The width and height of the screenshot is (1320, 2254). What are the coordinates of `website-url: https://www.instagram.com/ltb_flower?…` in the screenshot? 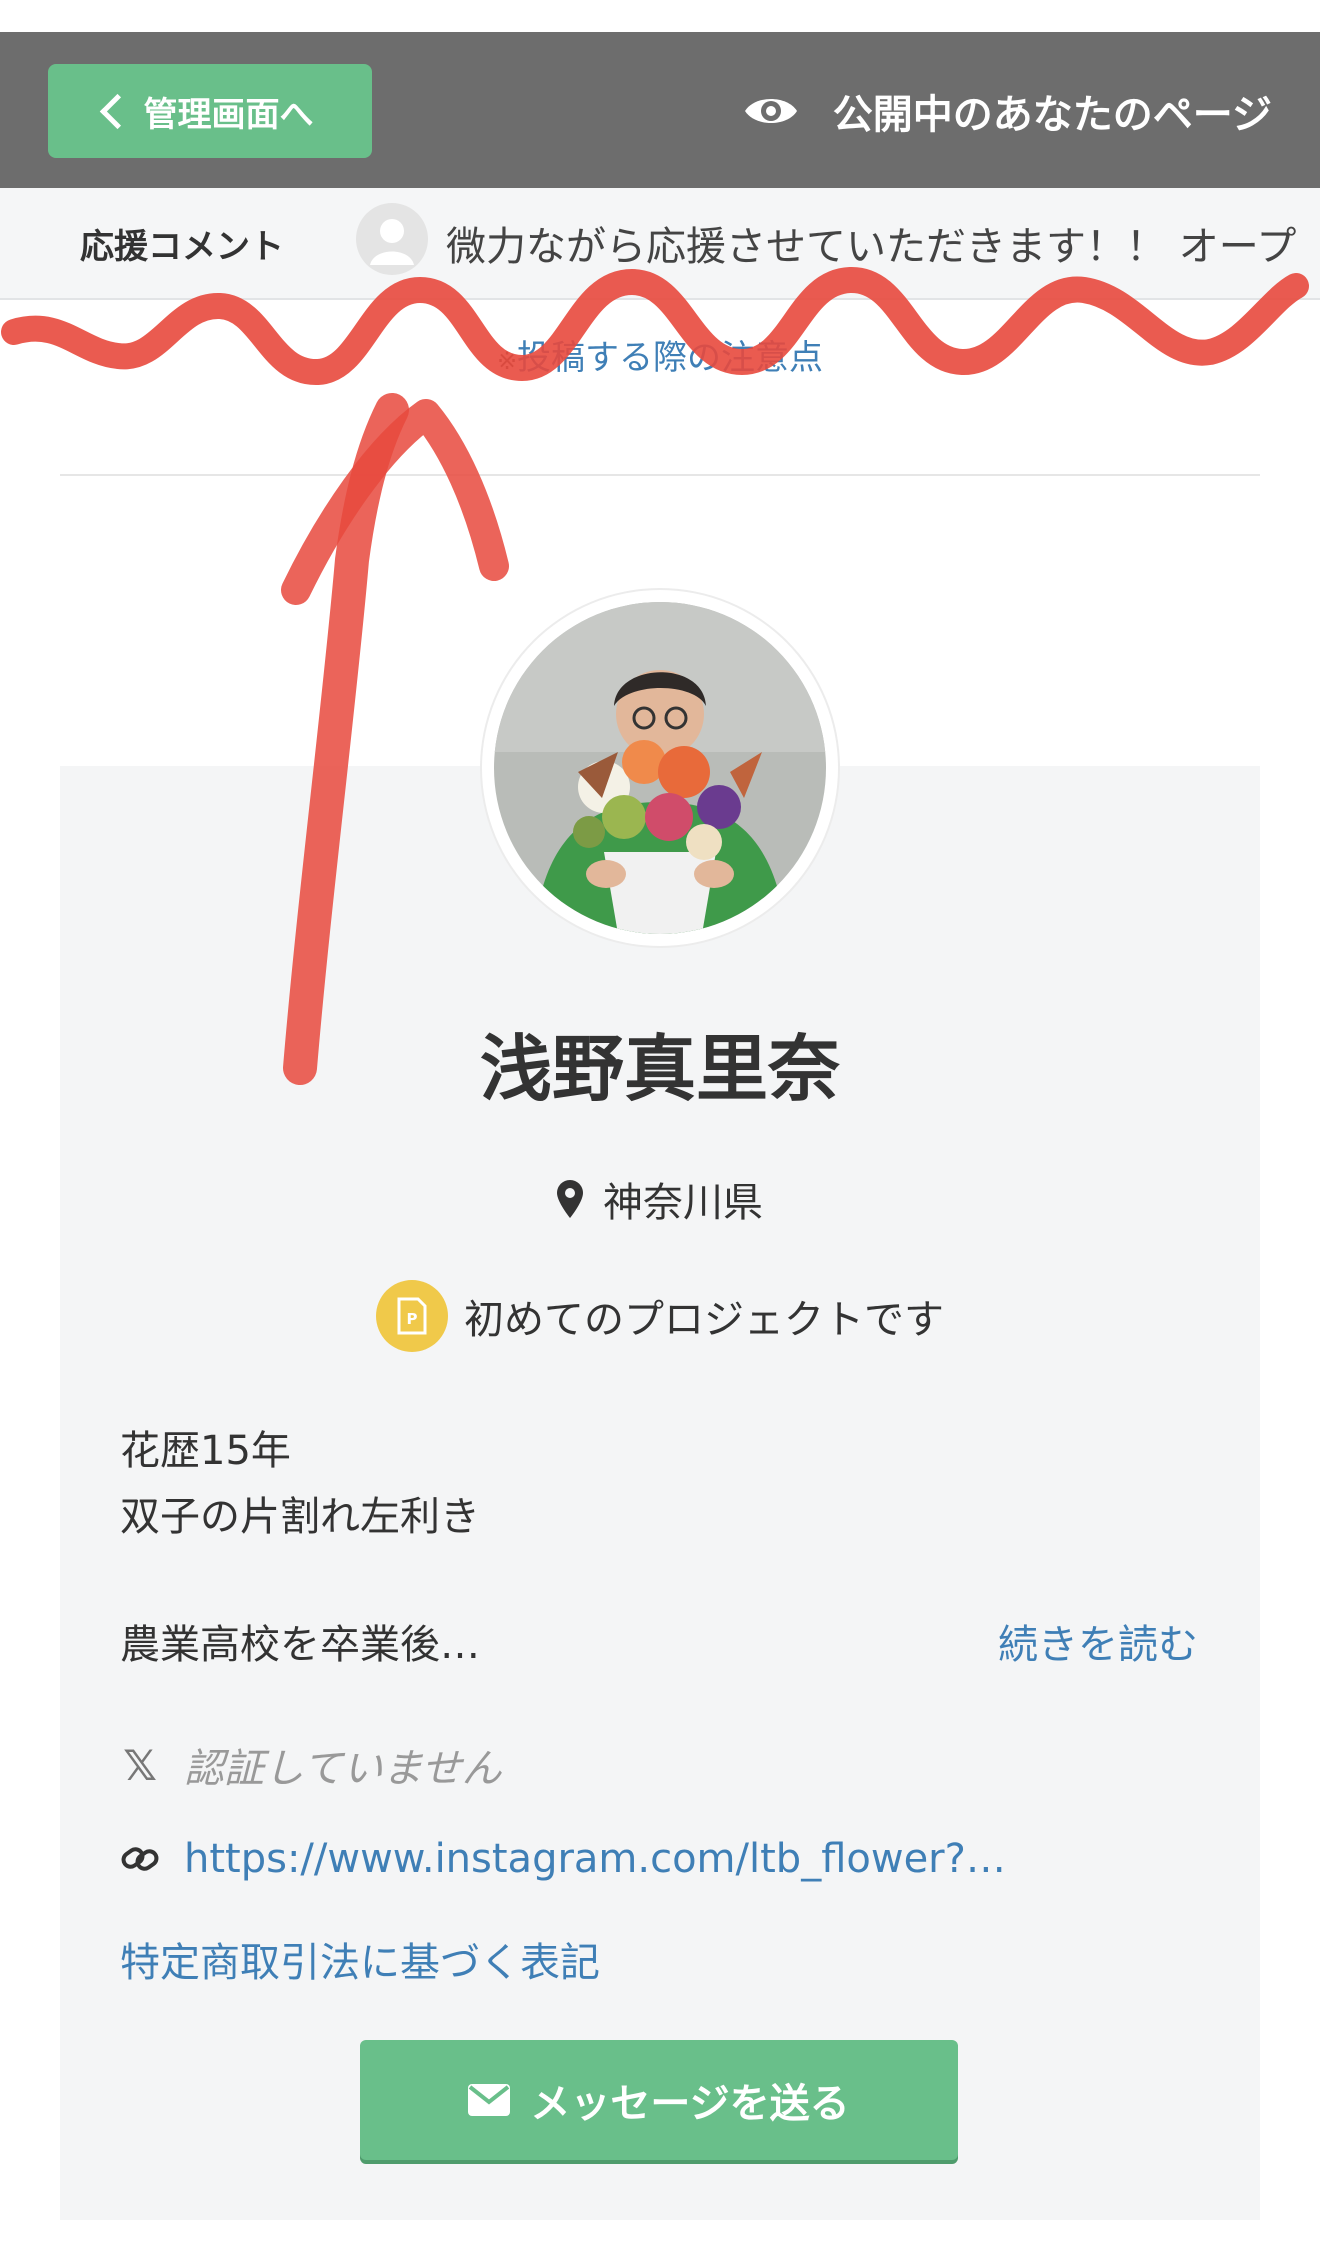 It's located at (595, 1859).